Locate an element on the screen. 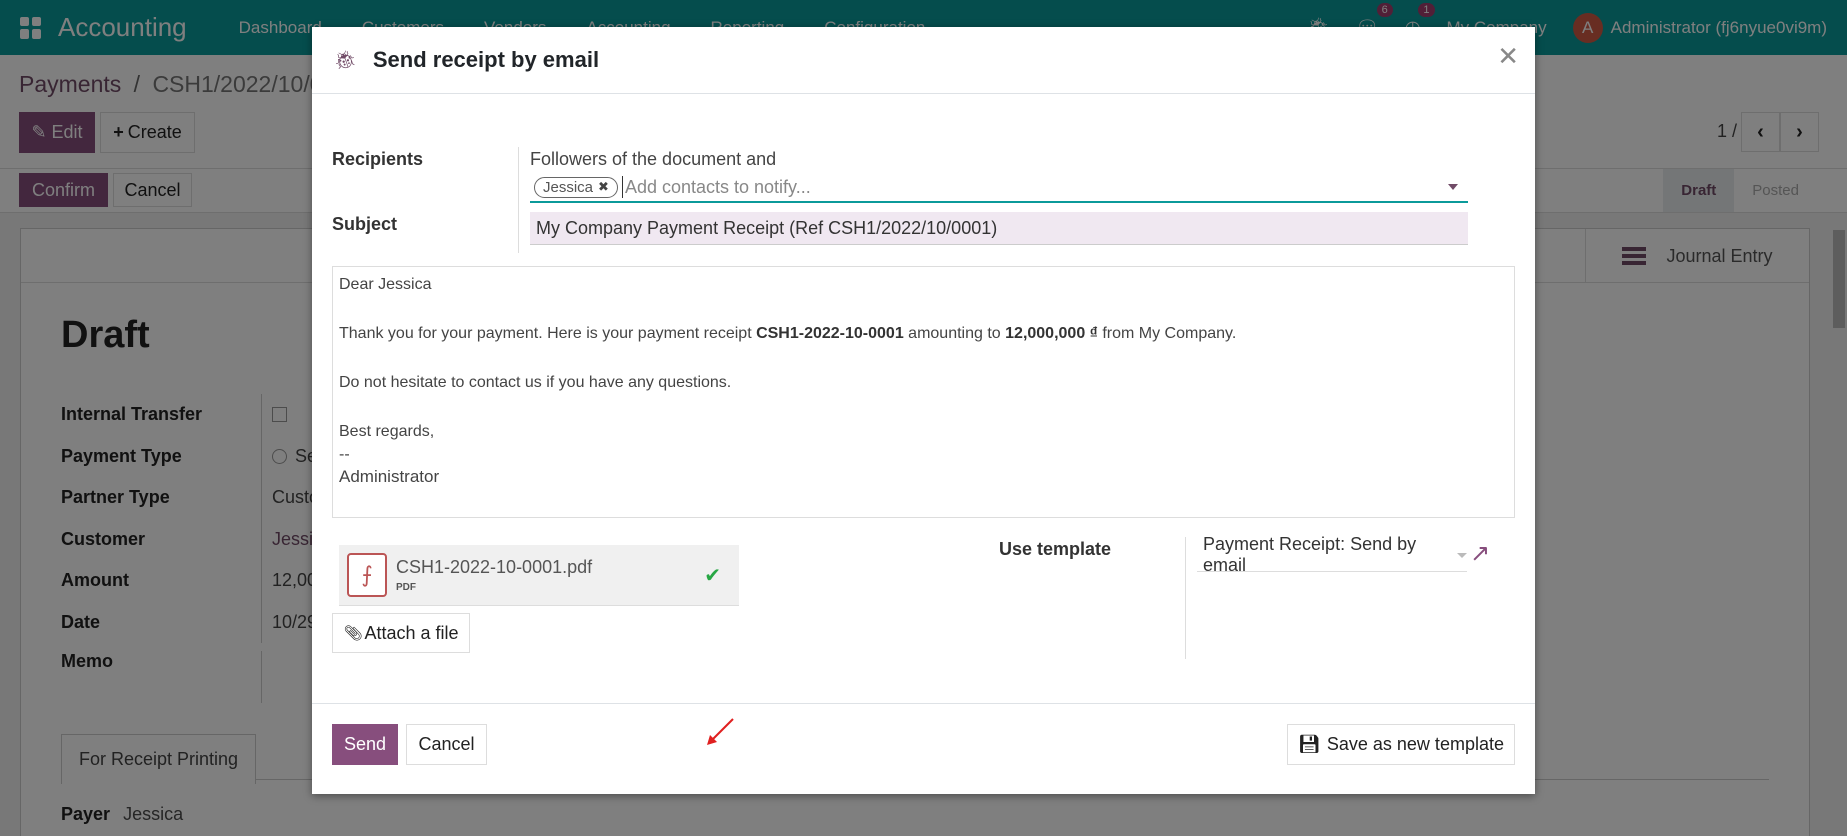  recipient-tag: Jessica ✖ is located at coordinates (576, 187).